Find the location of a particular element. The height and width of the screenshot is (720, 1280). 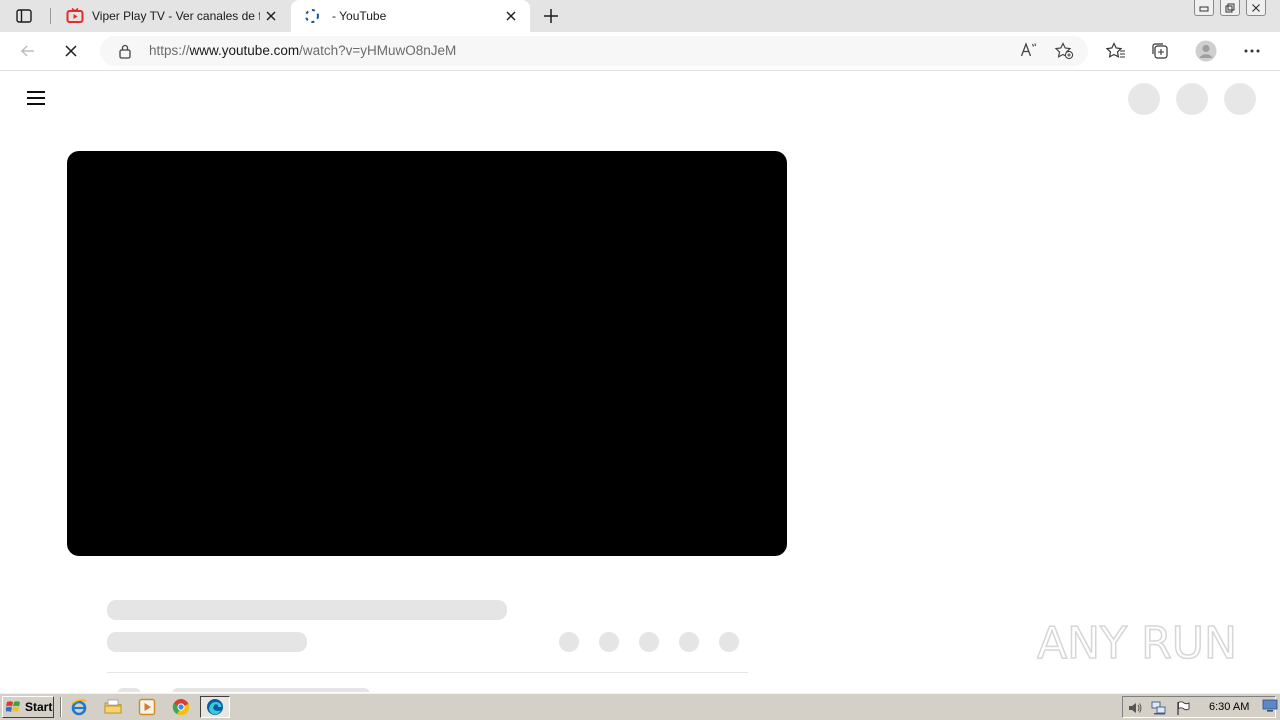

edge-icon is located at coordinates (215, 707).